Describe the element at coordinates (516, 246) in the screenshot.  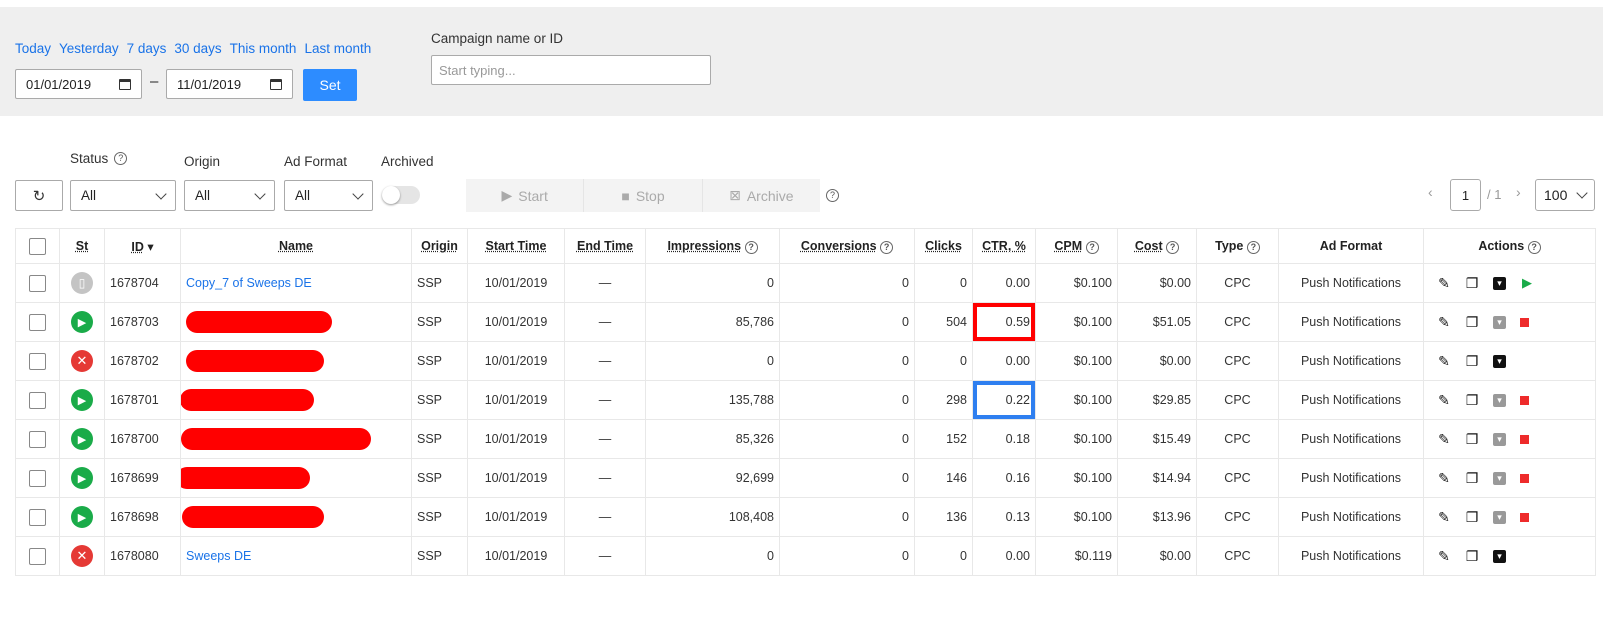
I see `col-start-time: Start Time` at that location.